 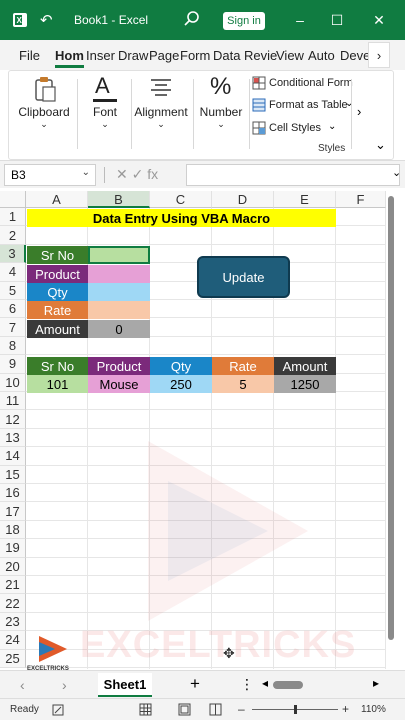 What do you see at coordinates (119, 292) in the screenshot?
I see `form-input-qty` at bounding box center [119, 292].